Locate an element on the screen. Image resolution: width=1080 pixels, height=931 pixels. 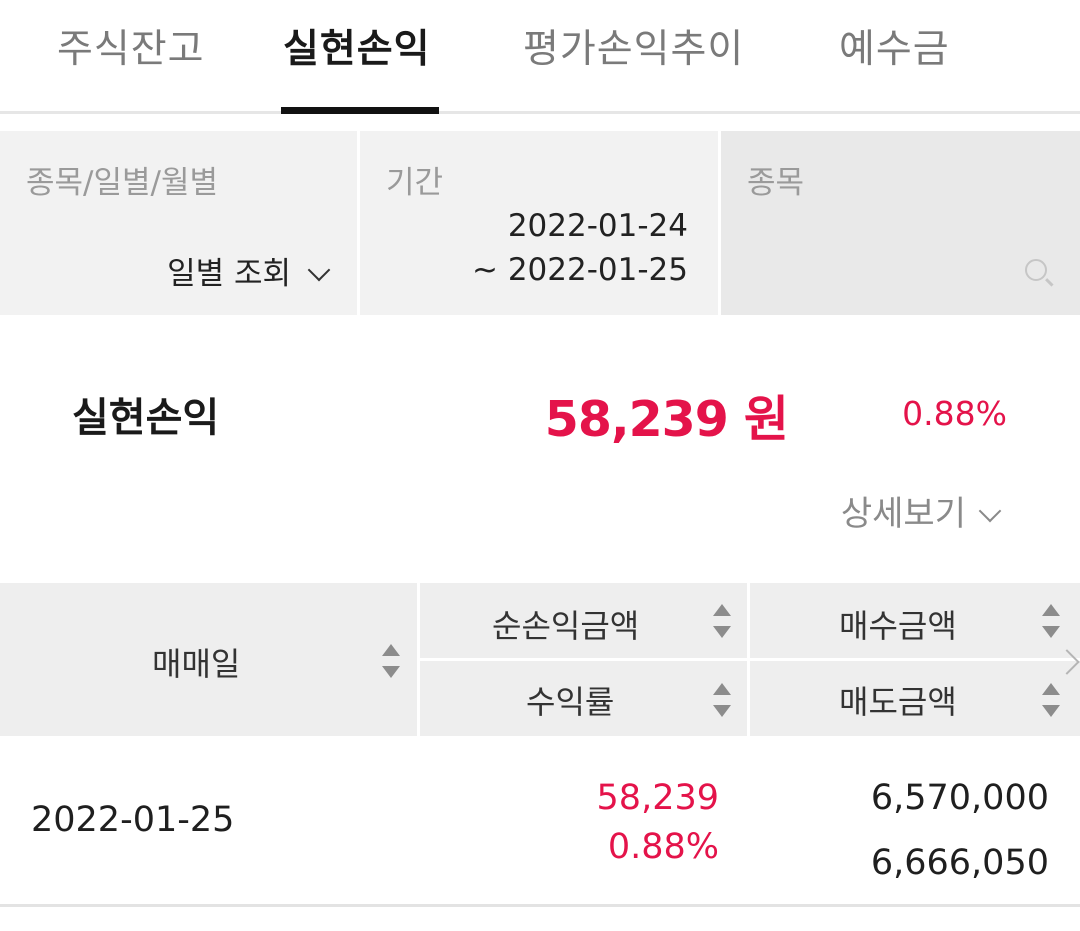
stock-search-filter: 종목 is located at coordinates (900, 223).